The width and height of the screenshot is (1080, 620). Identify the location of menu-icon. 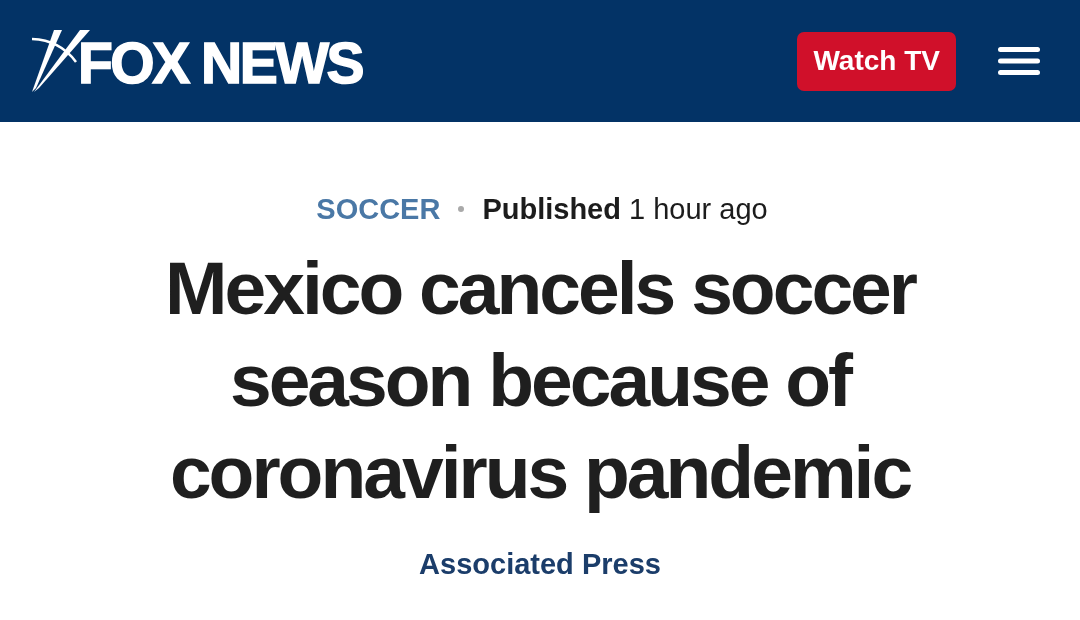
(1019, 61).